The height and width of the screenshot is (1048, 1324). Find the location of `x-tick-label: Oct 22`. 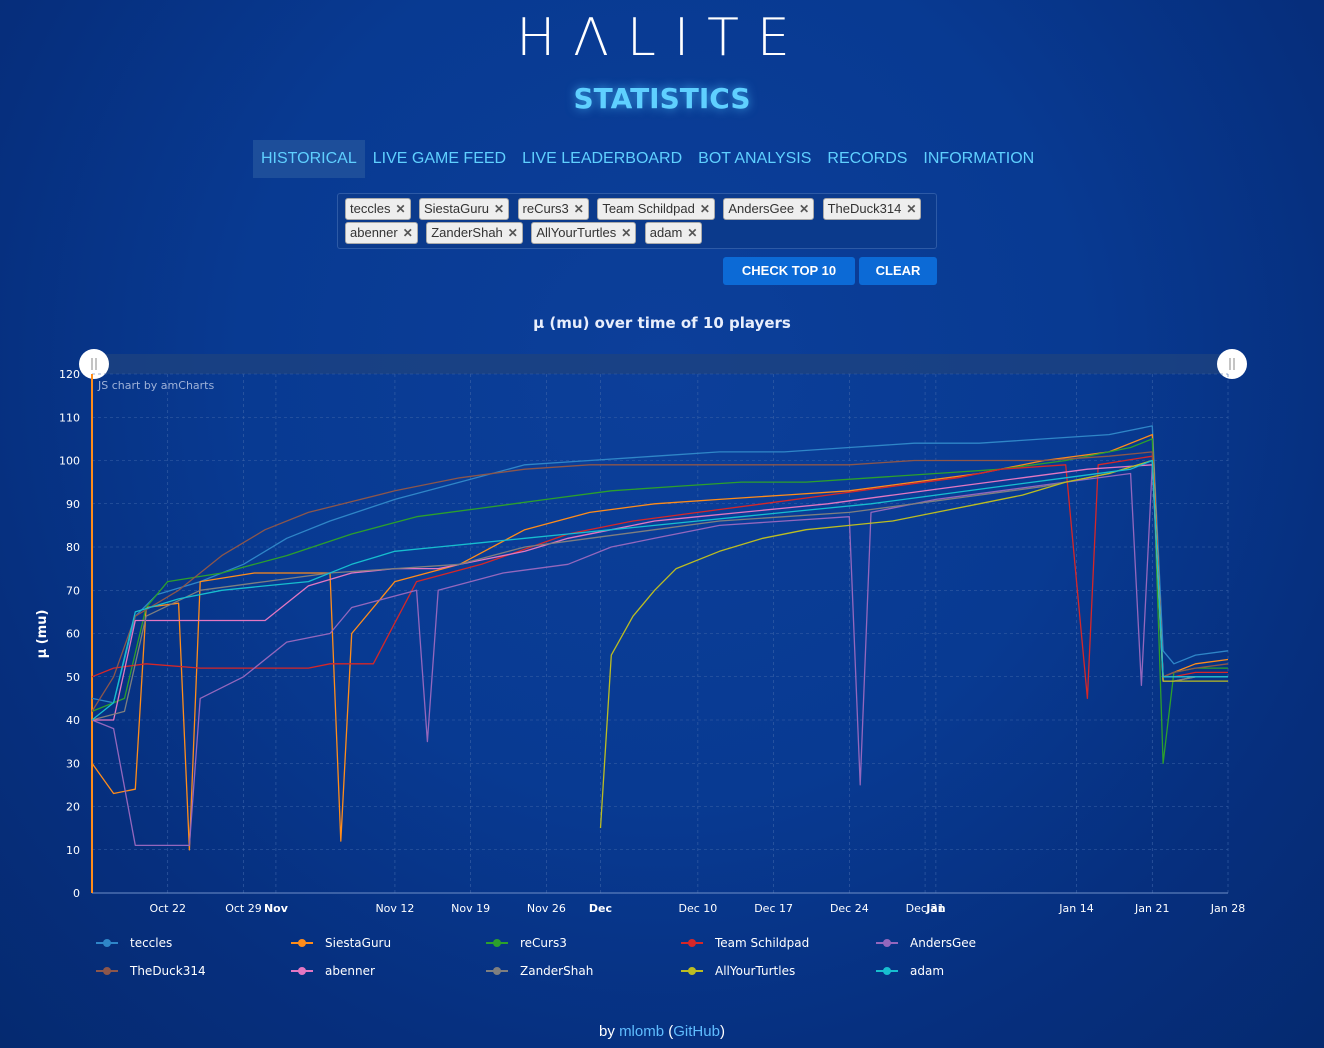

x-tick-label: Oct 22 is located at coordinates (167, 908).